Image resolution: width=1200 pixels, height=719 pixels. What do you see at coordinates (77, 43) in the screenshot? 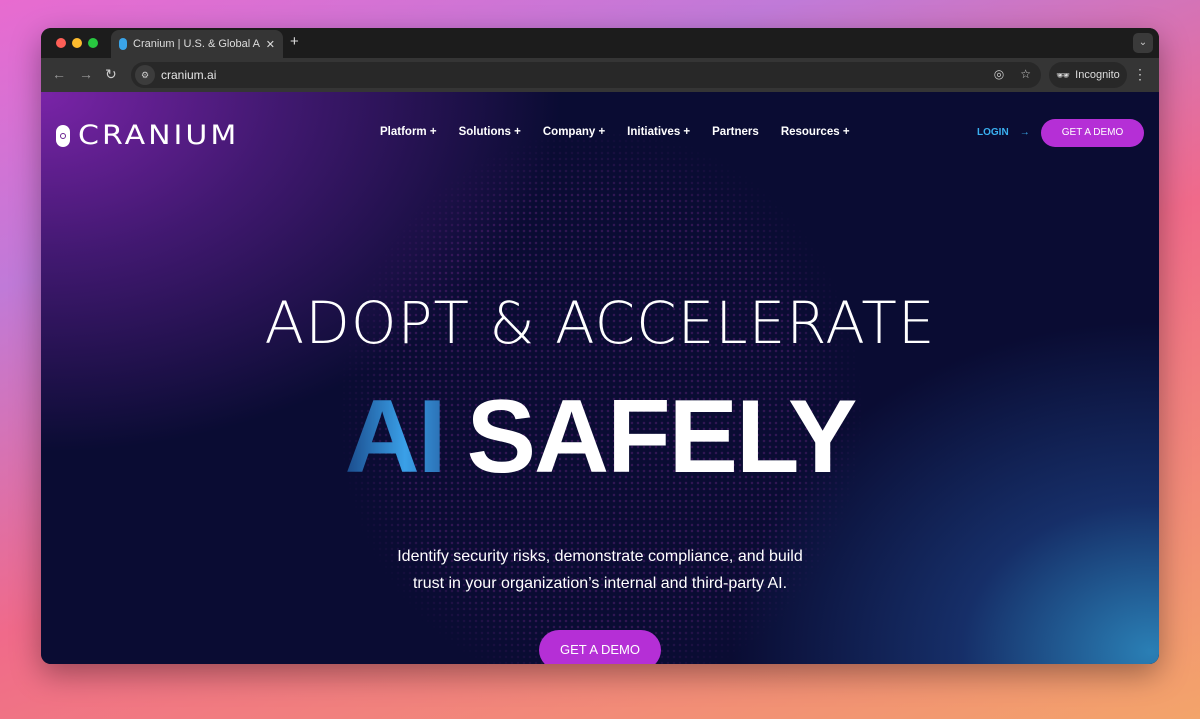
I see `minimize-window-button` at bounding box center [77, 43].